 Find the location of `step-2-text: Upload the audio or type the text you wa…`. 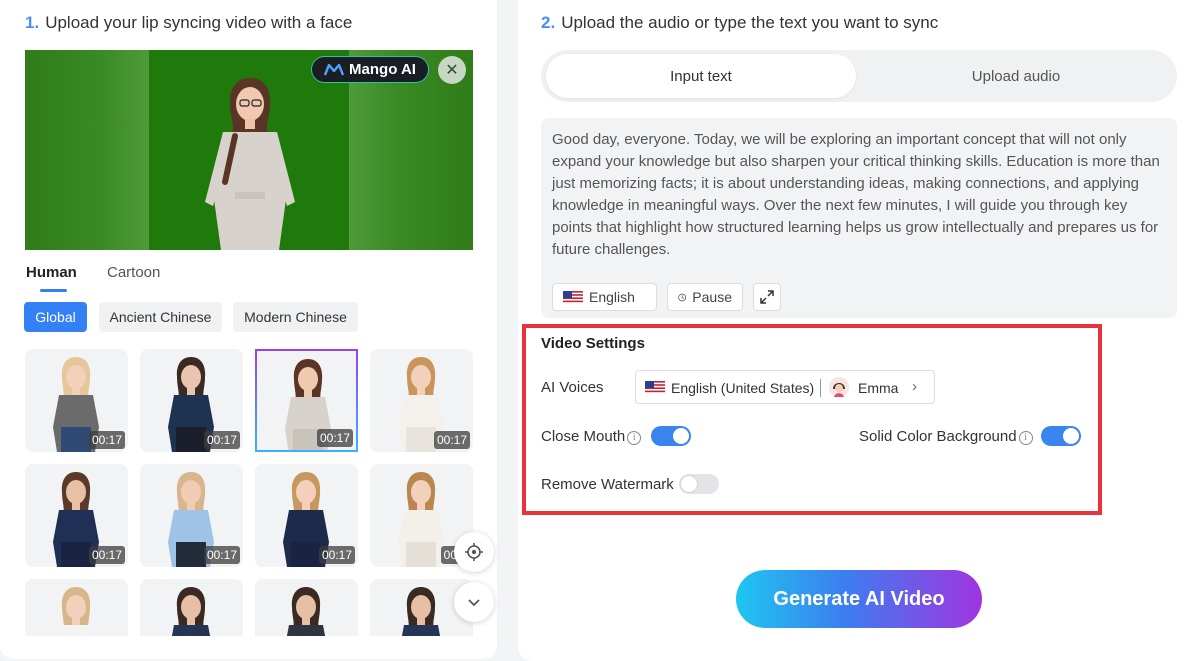

step-2-text: Upload the audio or type the text you wa… is located at coordinates (750, 22).